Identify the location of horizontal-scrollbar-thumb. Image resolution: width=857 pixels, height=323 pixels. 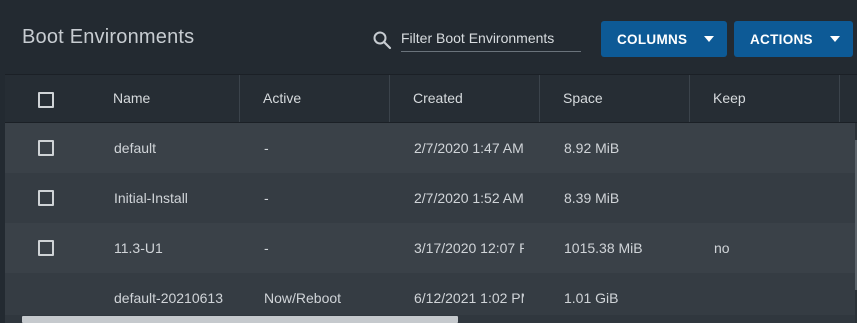
(240, 319).